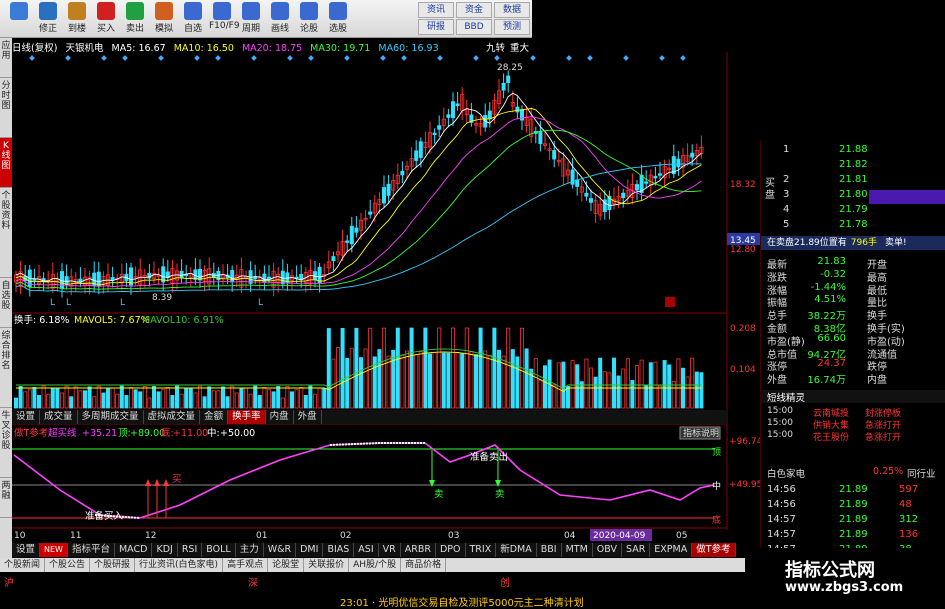  What do you see at coordinates (577, 550) in the screenshot?
I see `tab-tabs2-18: MTM` at bounding box center [577, 550].